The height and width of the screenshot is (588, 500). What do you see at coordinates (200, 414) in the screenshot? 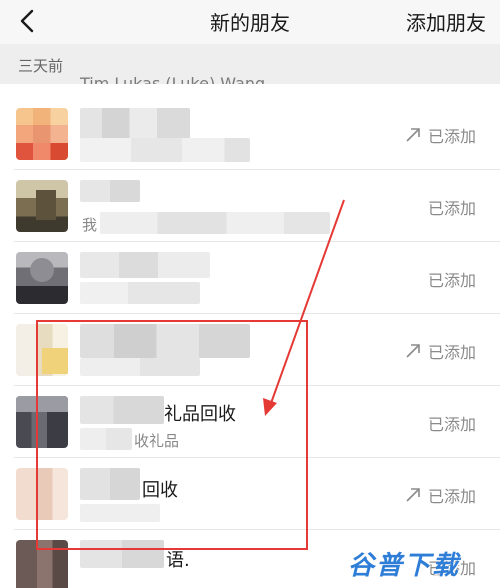
I see `friend-name: 礼品回收` at bounding box center [200, 414].